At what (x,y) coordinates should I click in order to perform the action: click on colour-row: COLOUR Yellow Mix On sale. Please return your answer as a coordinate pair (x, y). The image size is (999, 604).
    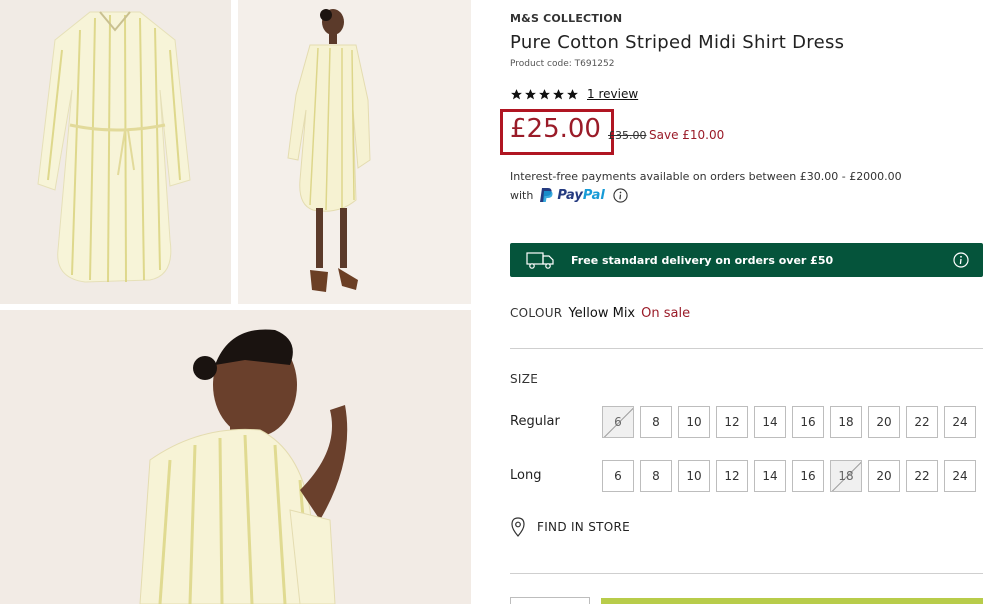
    Looking at the image, I should click on (600, 313).